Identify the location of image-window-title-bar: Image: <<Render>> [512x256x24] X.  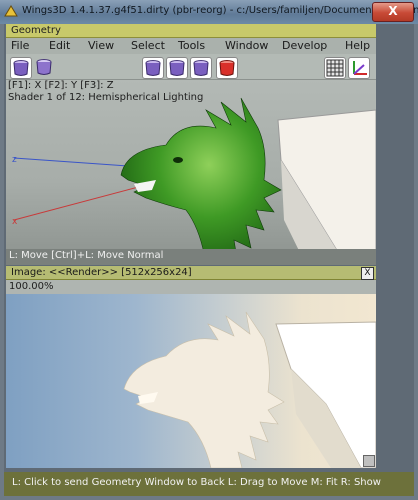
(191, 273).